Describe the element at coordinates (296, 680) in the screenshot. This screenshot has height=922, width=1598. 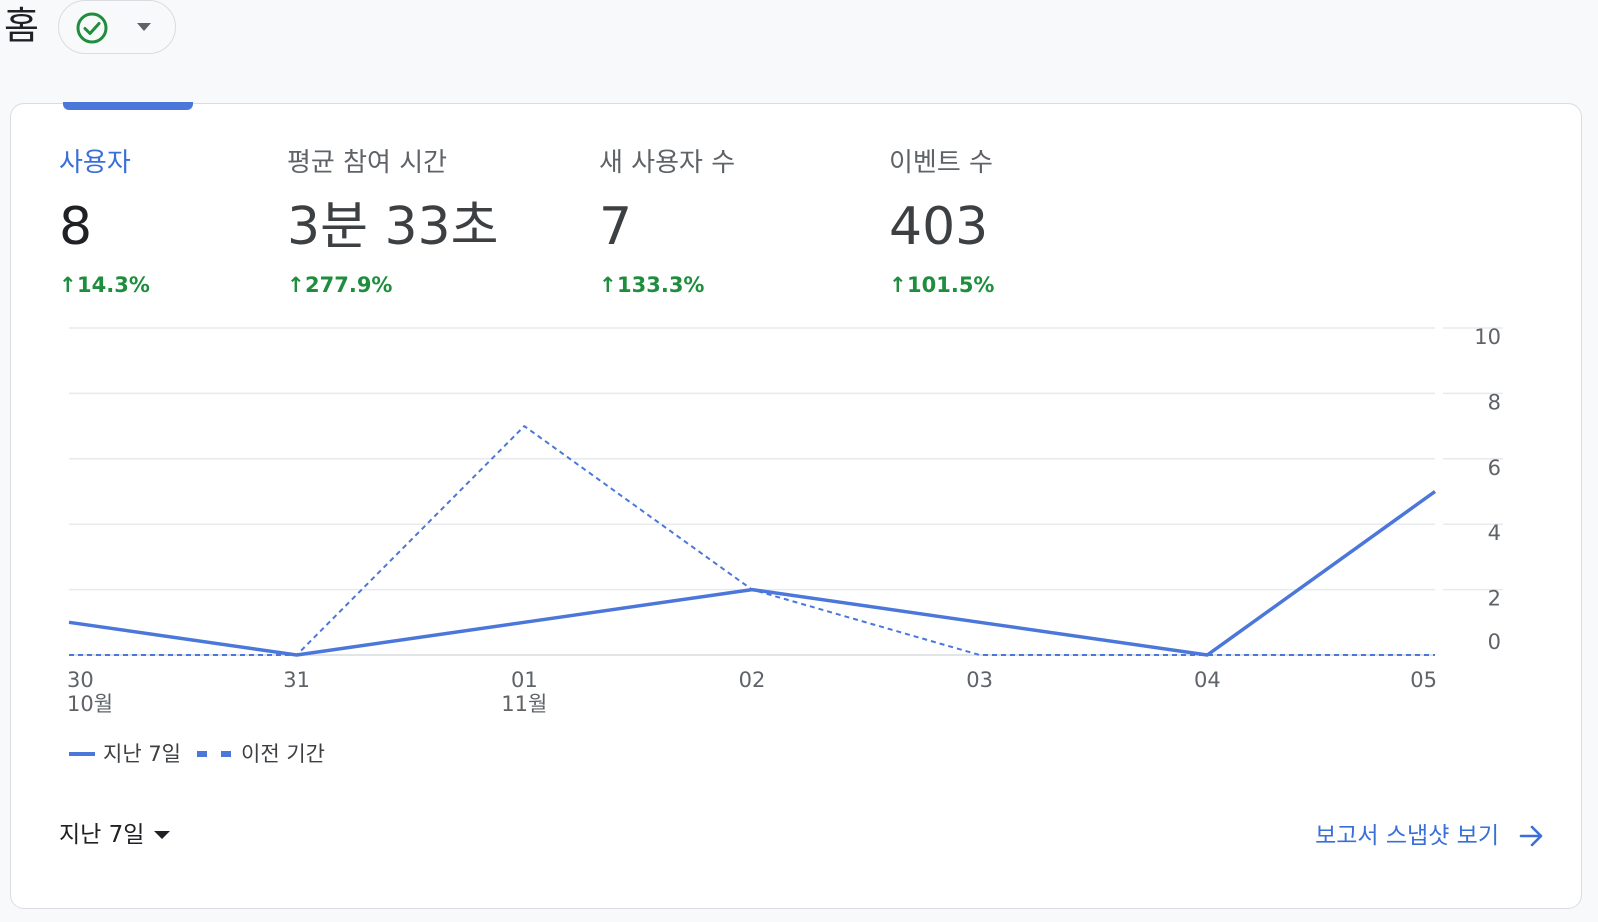
I see `x-tick-label: 31` at that location.